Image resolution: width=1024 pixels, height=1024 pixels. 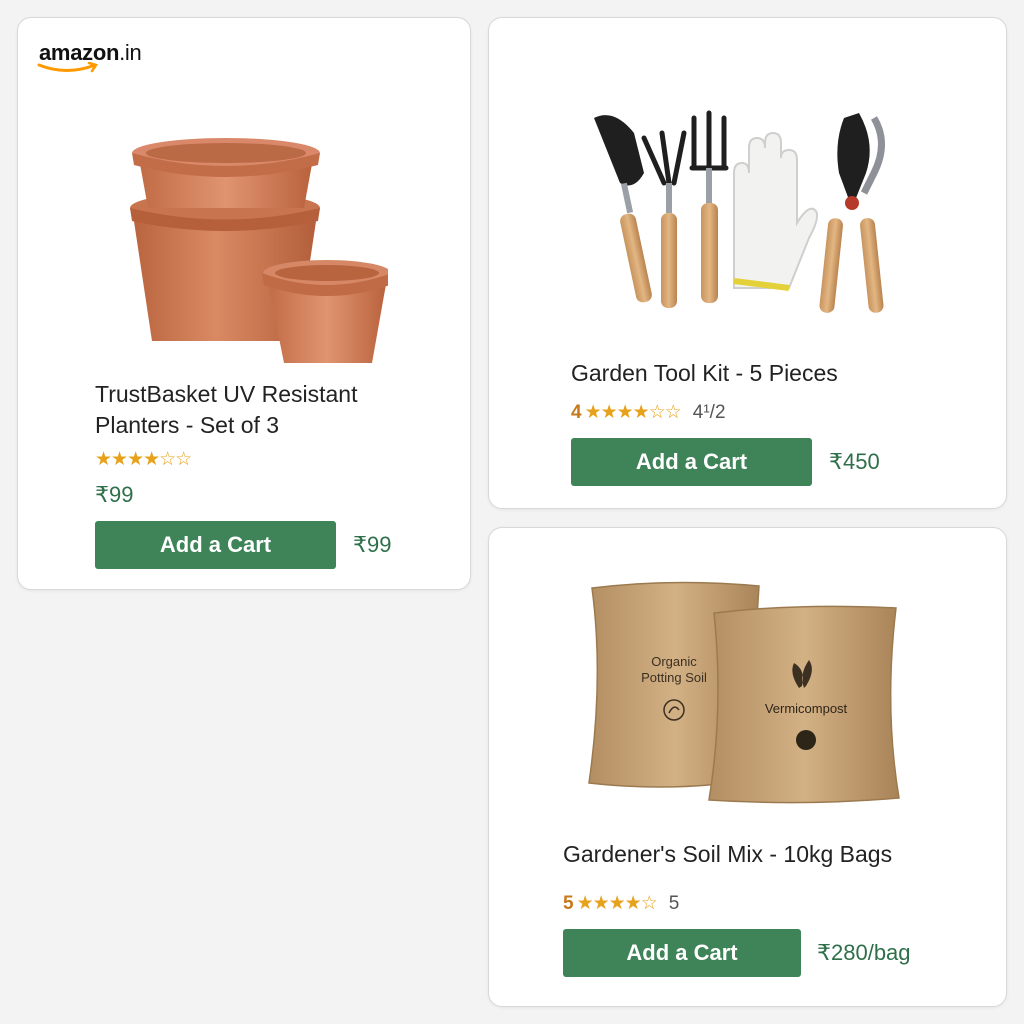 I want to click on rating-value: 5, so click(x=568, y=903).